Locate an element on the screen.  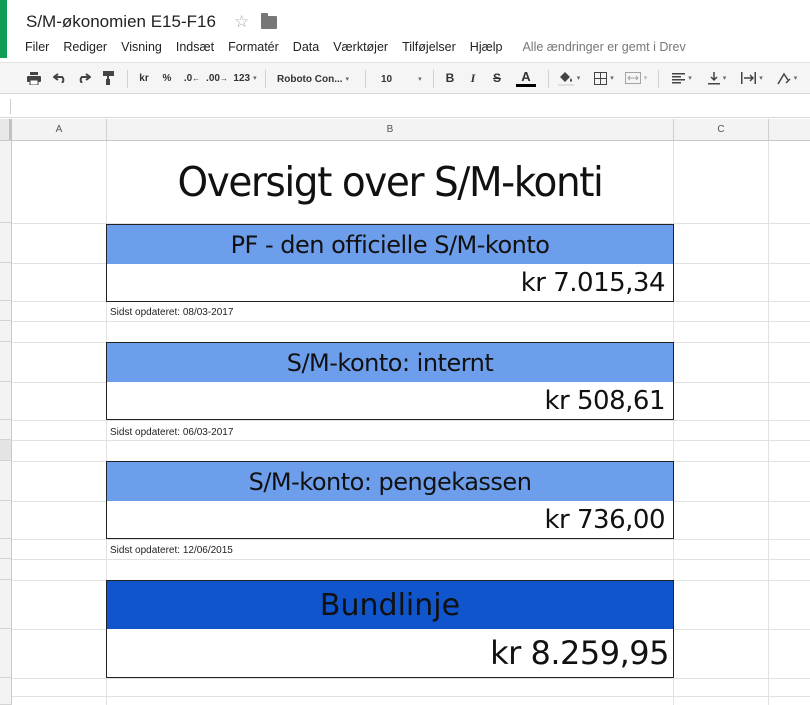
fill-color-icon: ▾ is located at coordinates (569, 78).